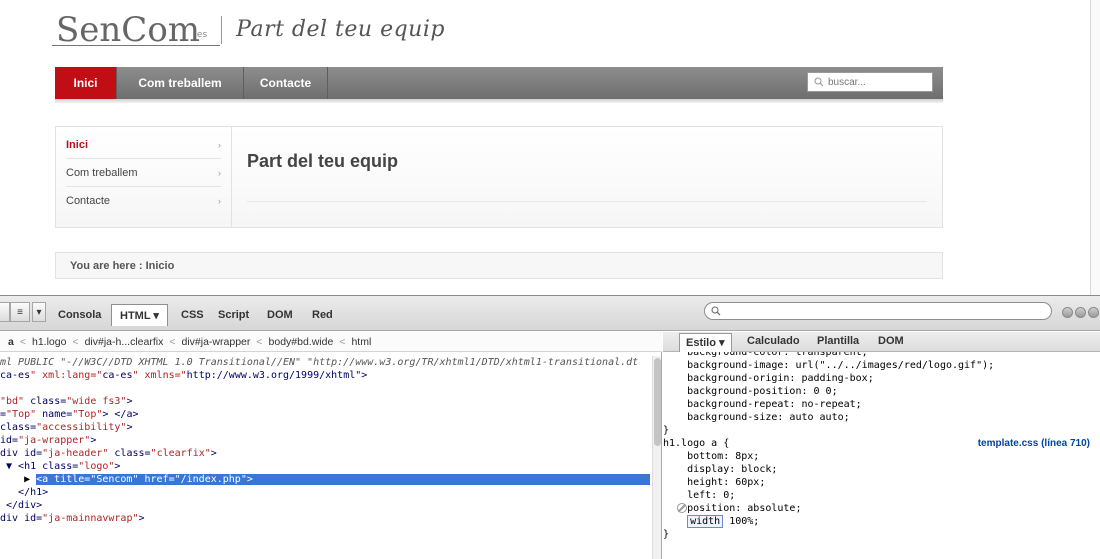 Image resolution: width=1100 pixels, height=559 pixels. Describe the element at coordinates (773, 341) in the screenshot. I see `tab-calculado: Calculado` at that location.